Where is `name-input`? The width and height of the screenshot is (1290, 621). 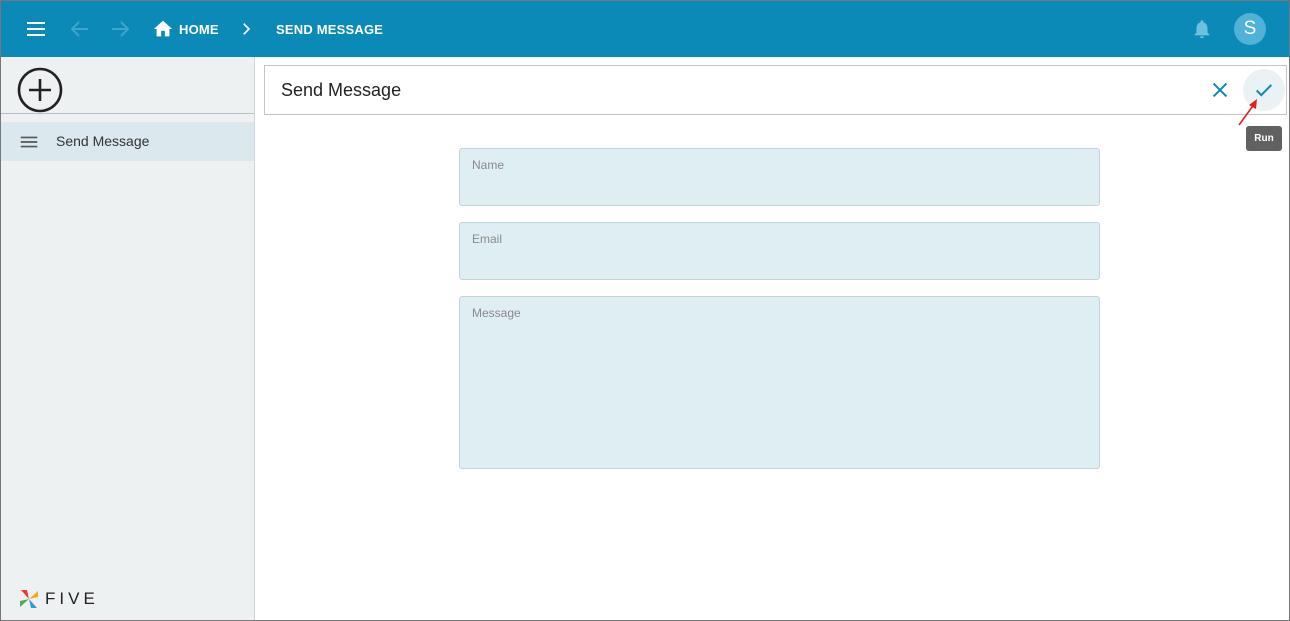
name-input is located at coordinates (779, 187).